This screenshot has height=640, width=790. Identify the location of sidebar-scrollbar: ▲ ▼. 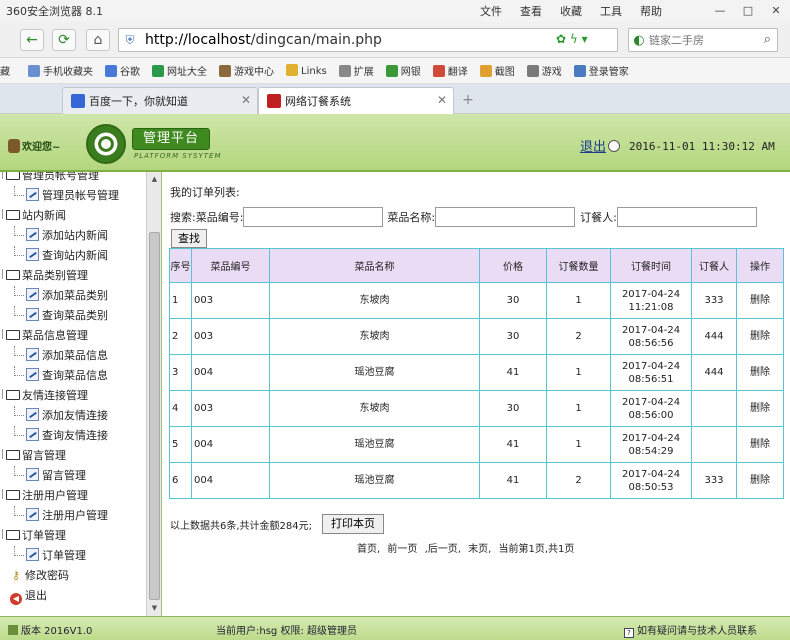
(153, 394).